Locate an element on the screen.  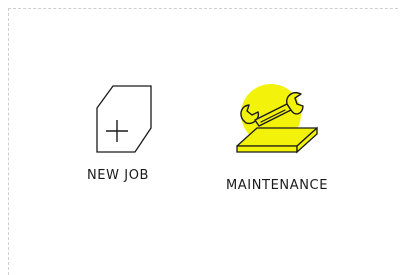
maintenance-button: MAINTENANCE is located at coordinates (277, 138).